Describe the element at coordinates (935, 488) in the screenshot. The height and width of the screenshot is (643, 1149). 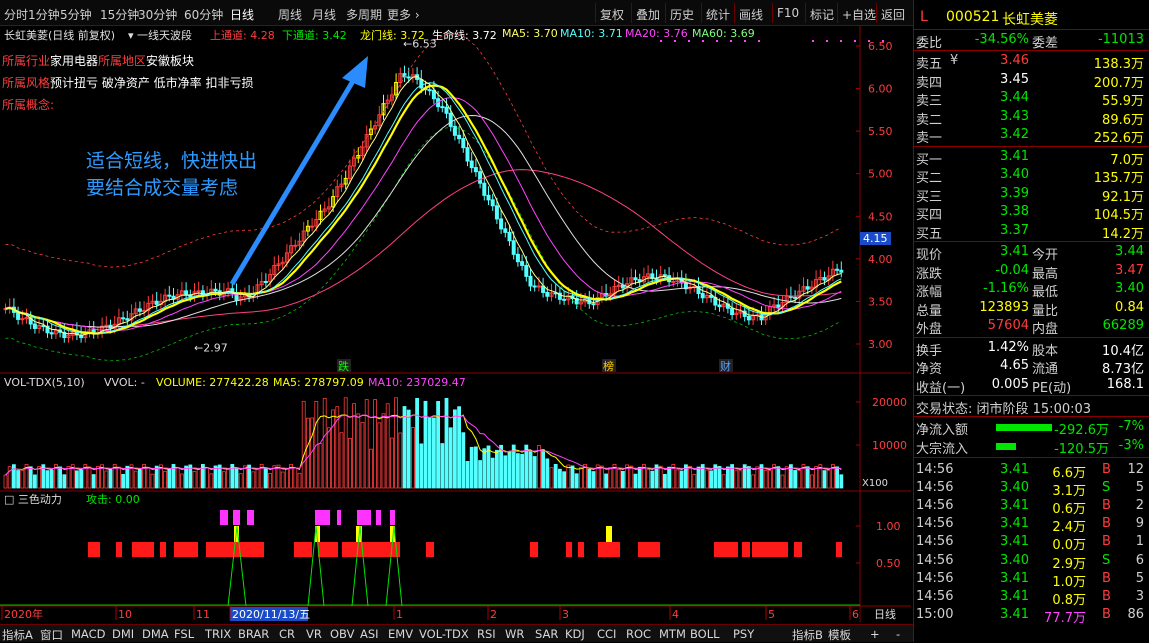
I see `tick-time: 14:56` at that location.